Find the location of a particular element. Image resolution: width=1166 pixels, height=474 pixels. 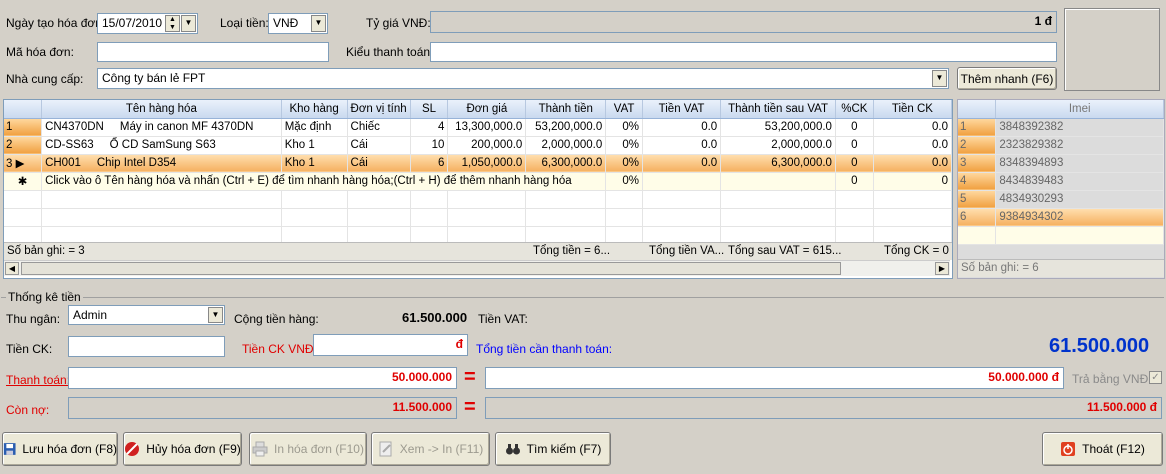

row-number: 2 is located at coordinates (23, 145).